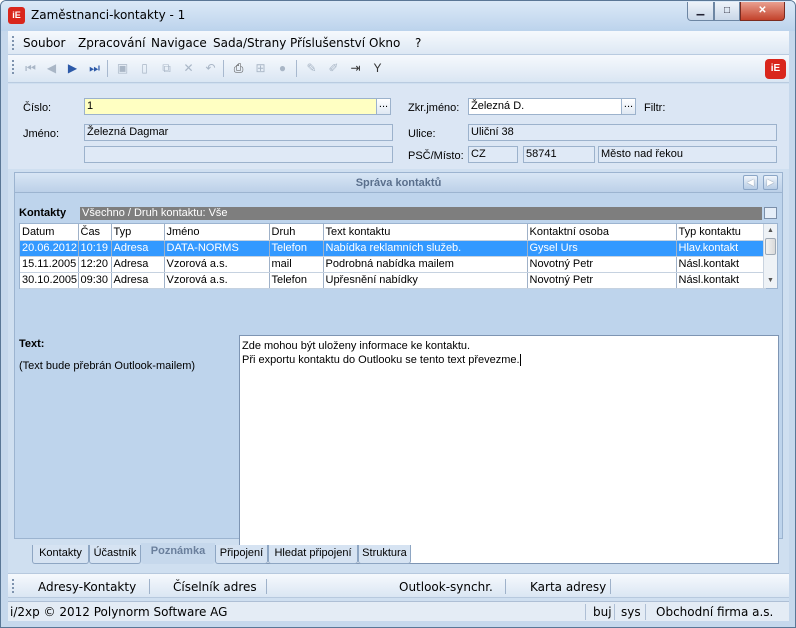  Describe the element at coordinates (144, 68) in the screenshot. I see `new-icon: ▯` at that location.